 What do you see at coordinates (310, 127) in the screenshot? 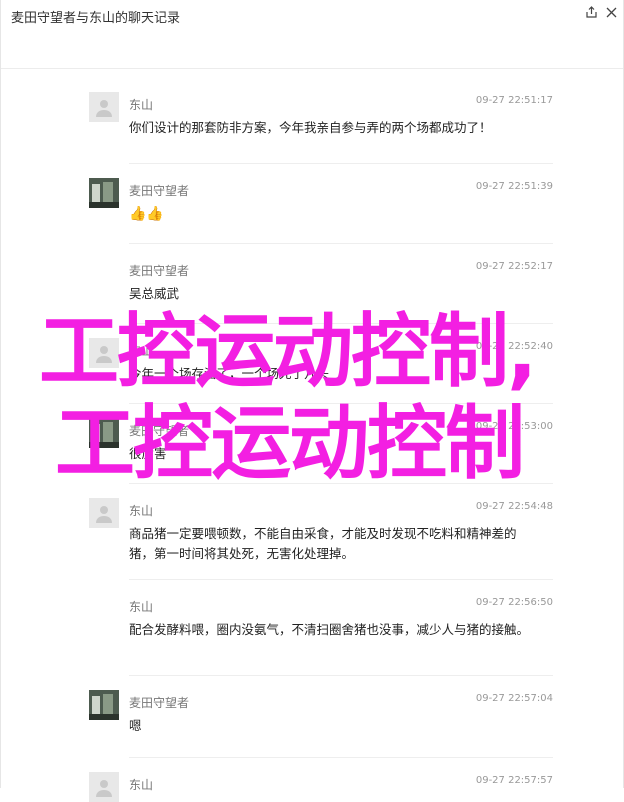
I see `message-text: 你们设计的那套防非方案，今年我亲自参与弄的两个场都成功了！` at bounding box center [310, 127].